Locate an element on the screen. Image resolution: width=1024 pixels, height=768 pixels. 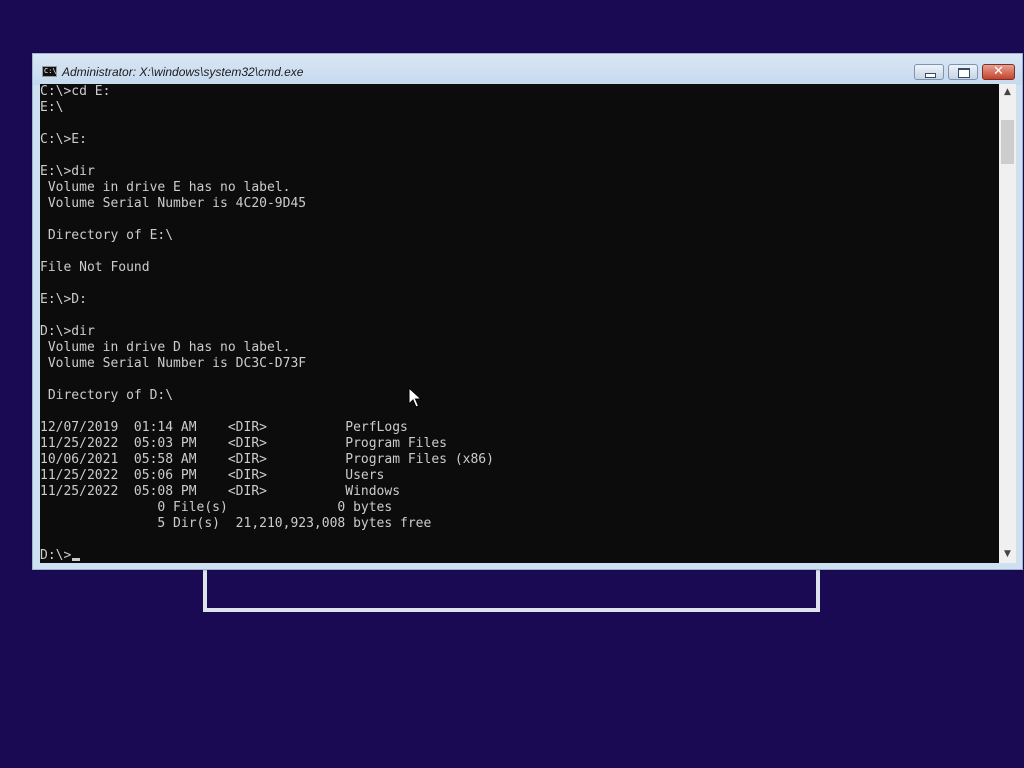
console-line: Volume Serial Number is 4C20-9D45 is located at coordinates (173, 203).